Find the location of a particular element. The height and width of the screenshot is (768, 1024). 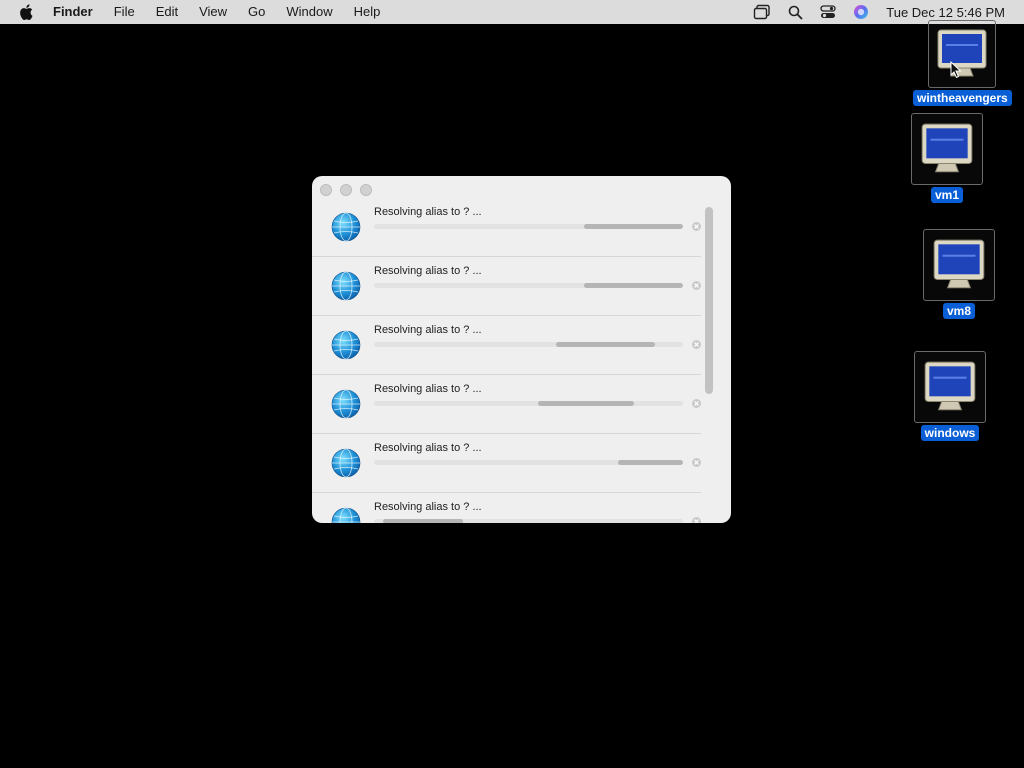

apple-menu-icon is located at coordinates (26, 12).